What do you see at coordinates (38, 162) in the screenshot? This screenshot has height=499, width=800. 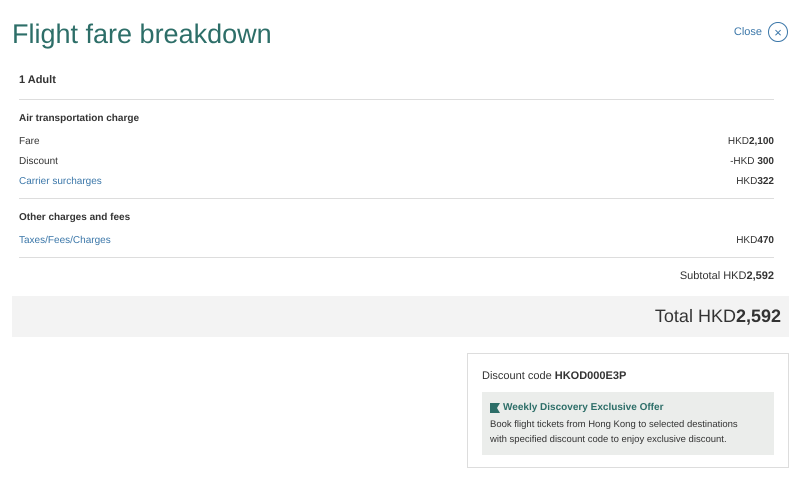 I see `charge-label: Discount` at bounding box center [38, 162].